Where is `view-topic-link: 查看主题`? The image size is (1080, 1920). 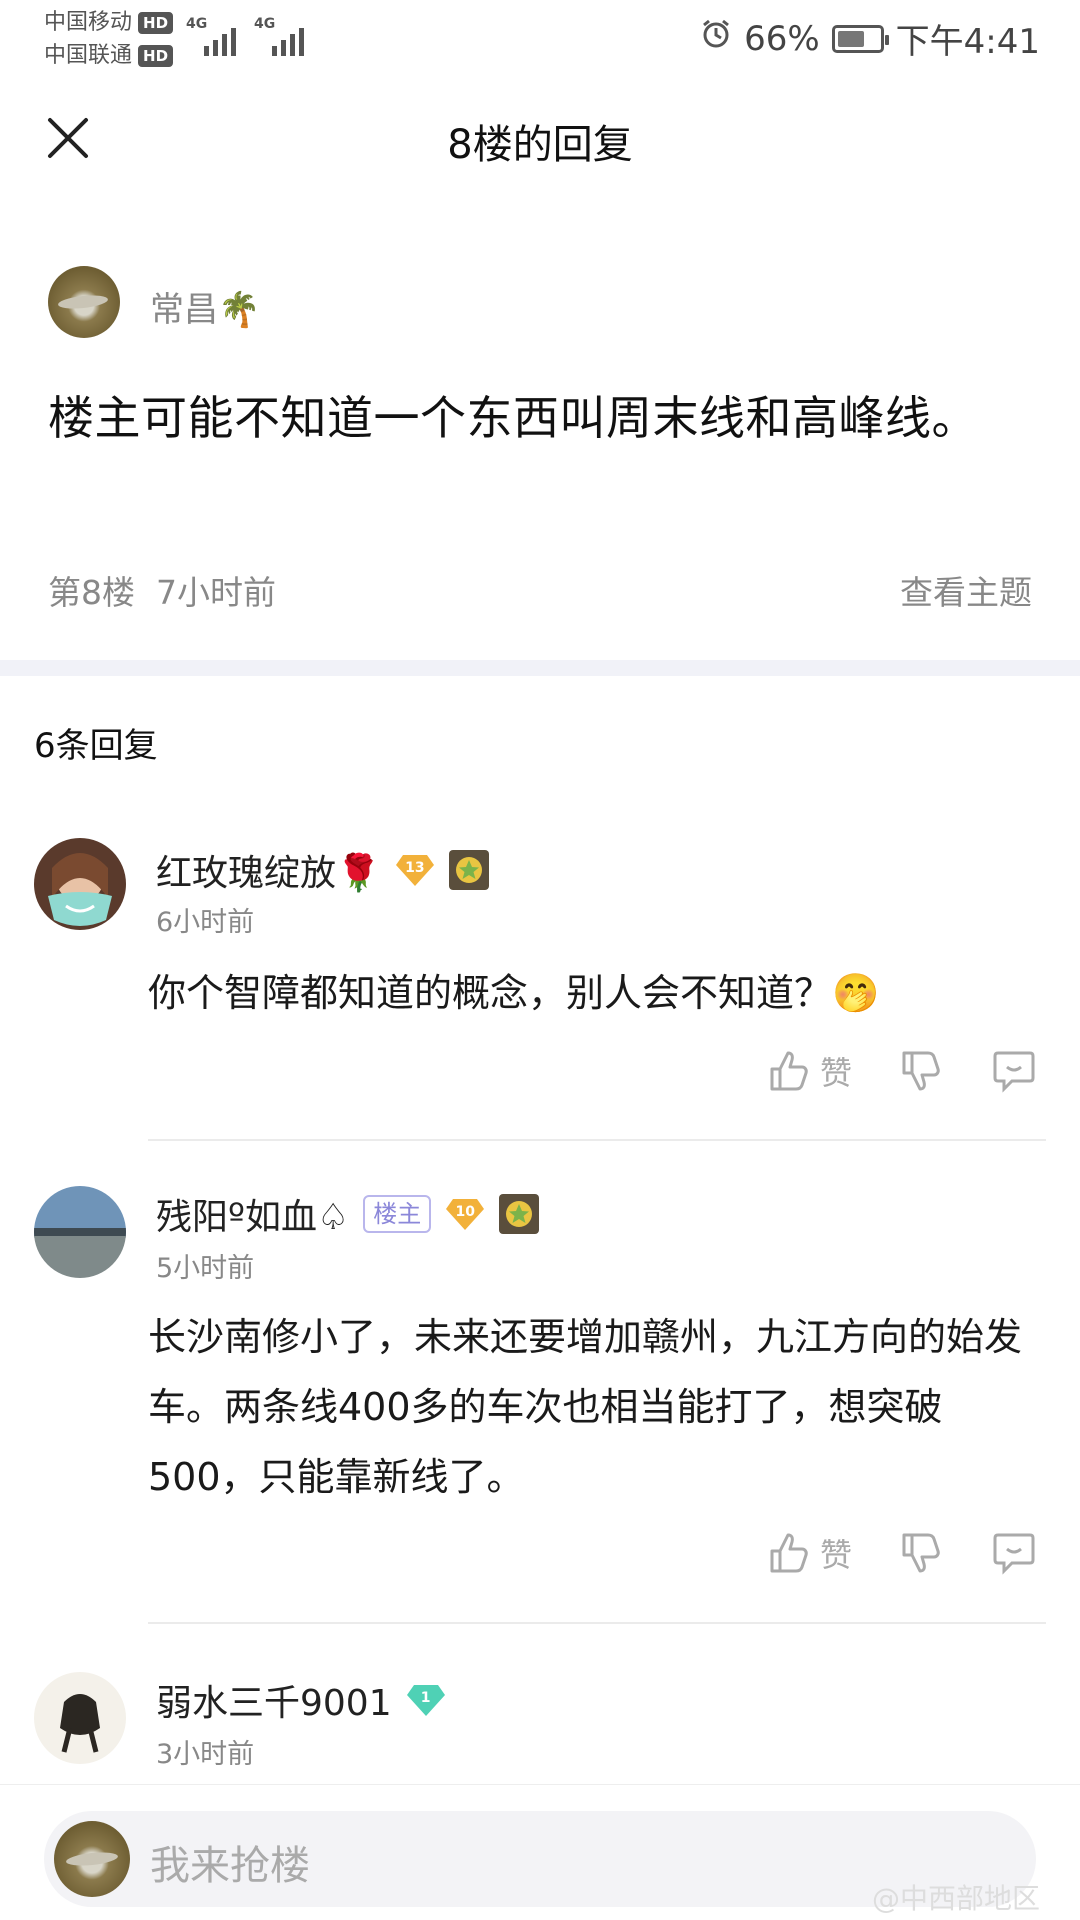 view-topic-link: 查看主题 is located at coordinates (966, 590).